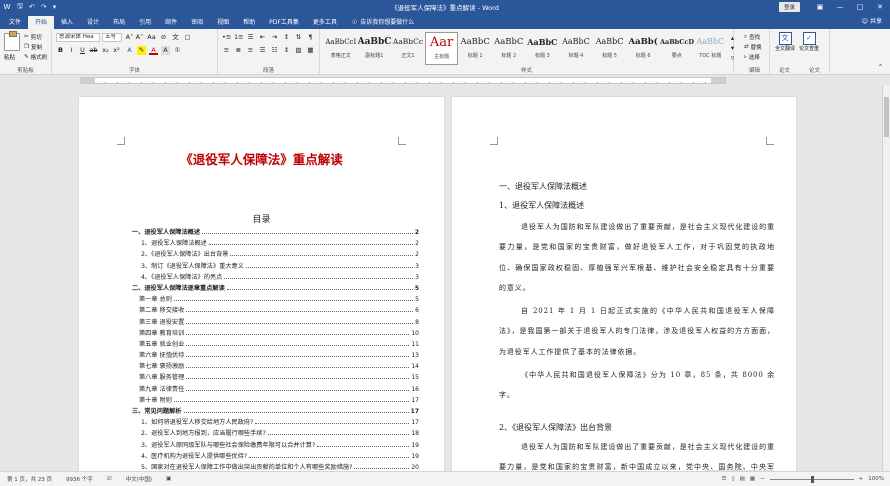 The image size is (890, 486). What do you see at coordinates (29, 479) in the screenshot?
I see `page-count: 第 1 页，共 23 页` at bounding box center [29, 479].